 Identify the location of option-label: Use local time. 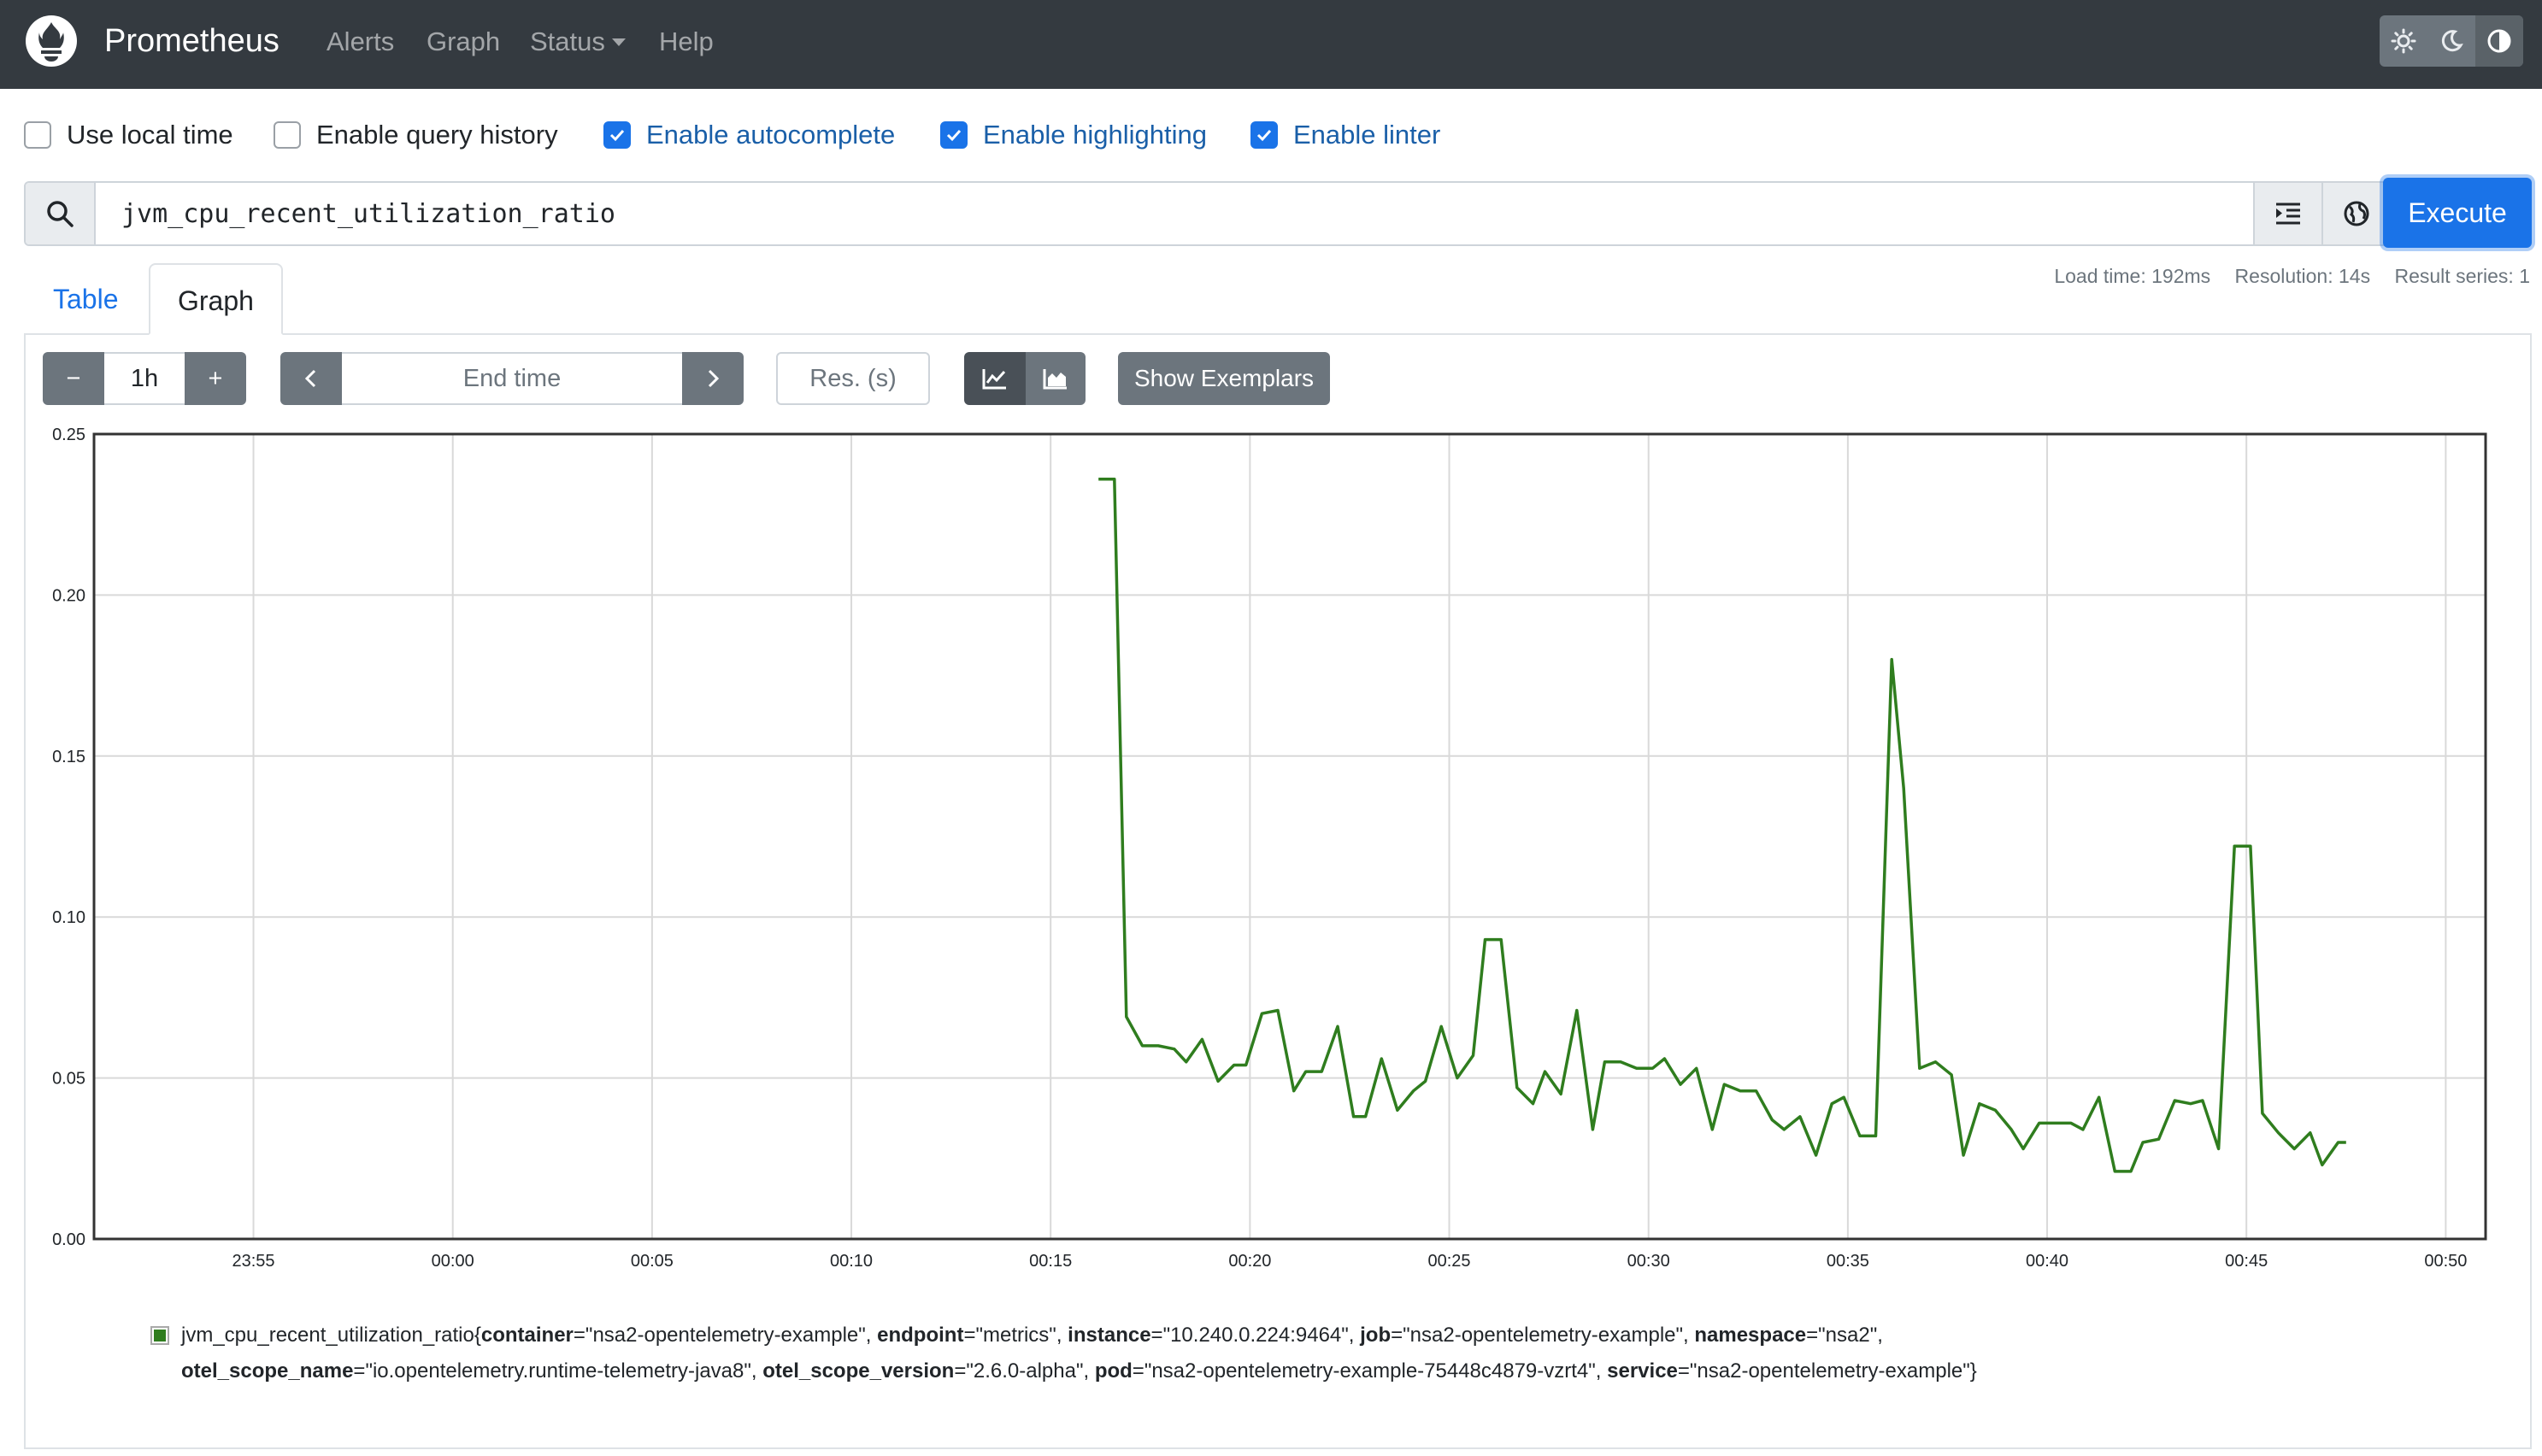
(150, 135).